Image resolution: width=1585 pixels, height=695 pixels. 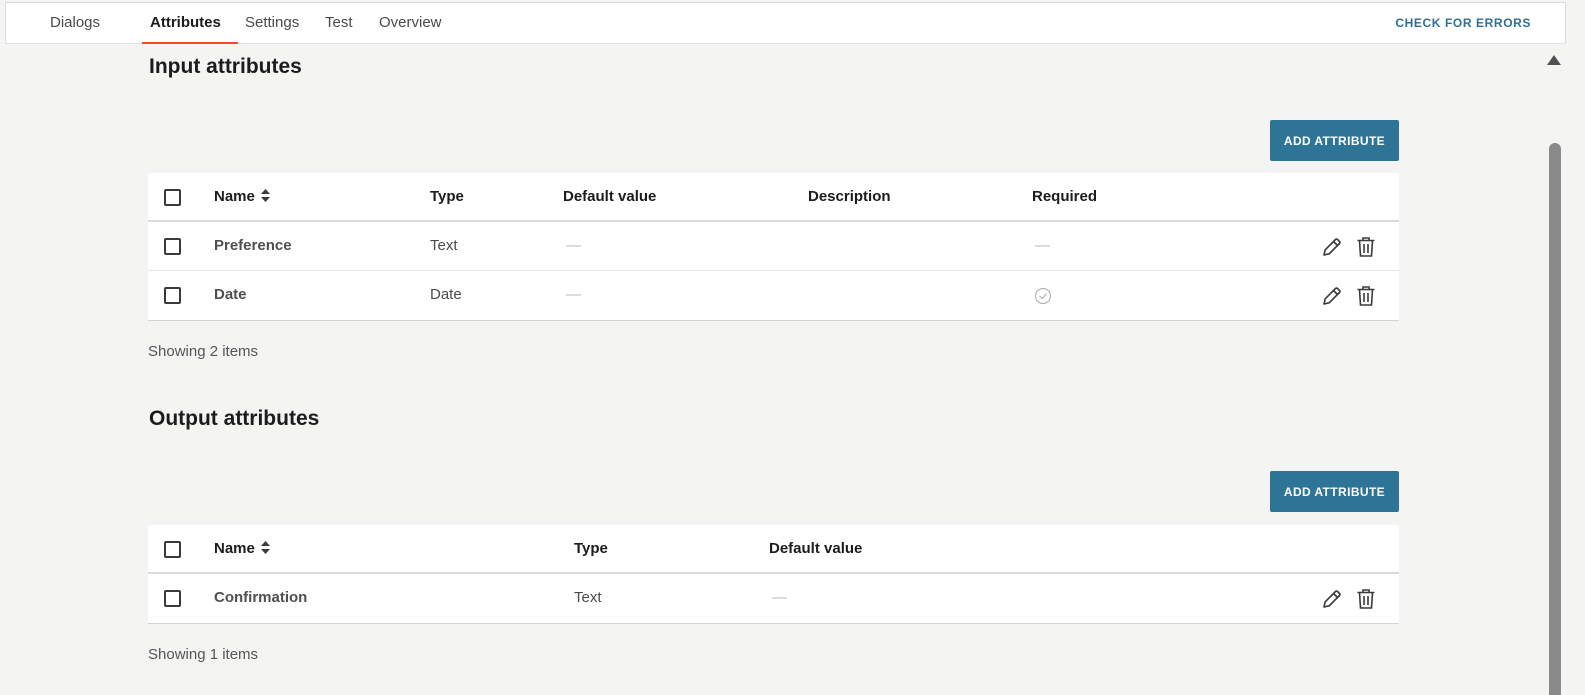 What do you see at coordinates (410, 23) in the screenshot?
I see `tab-overview: Overview` at bounding box center [410, 23].